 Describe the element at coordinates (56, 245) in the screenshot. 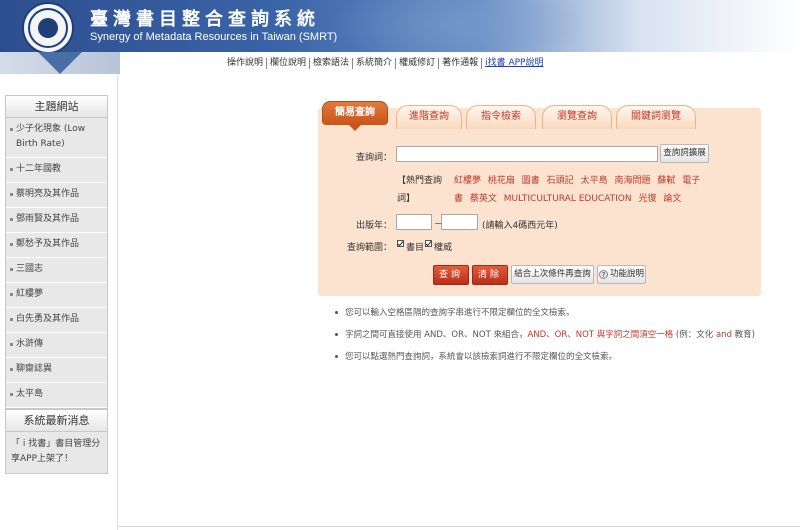

I see `topic-item: 鄭愁予及其作品` at that location.